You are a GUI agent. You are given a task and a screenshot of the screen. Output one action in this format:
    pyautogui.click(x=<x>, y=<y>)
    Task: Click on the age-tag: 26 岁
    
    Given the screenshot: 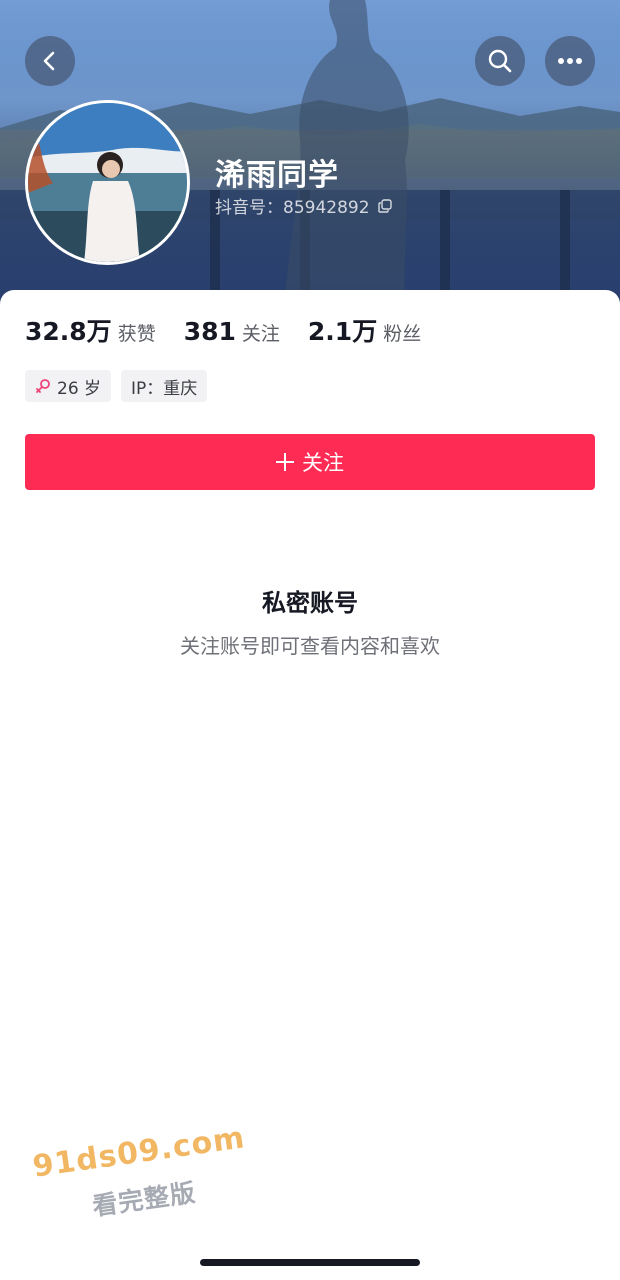 What is the action you would take?
    pyautogui.click(x=68, y=386)
    